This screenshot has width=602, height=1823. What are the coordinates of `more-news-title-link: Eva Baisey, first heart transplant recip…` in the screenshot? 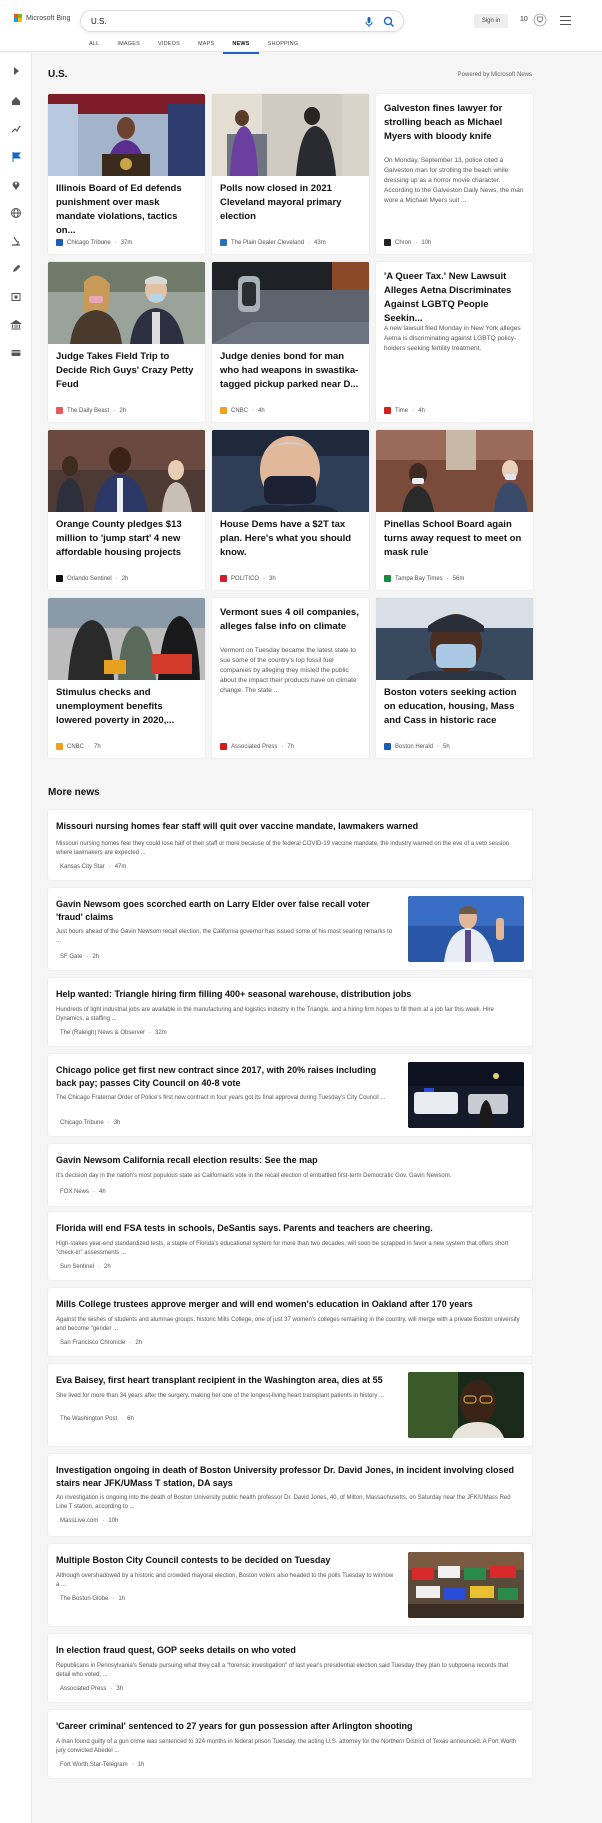 It's located at (226, 1380).